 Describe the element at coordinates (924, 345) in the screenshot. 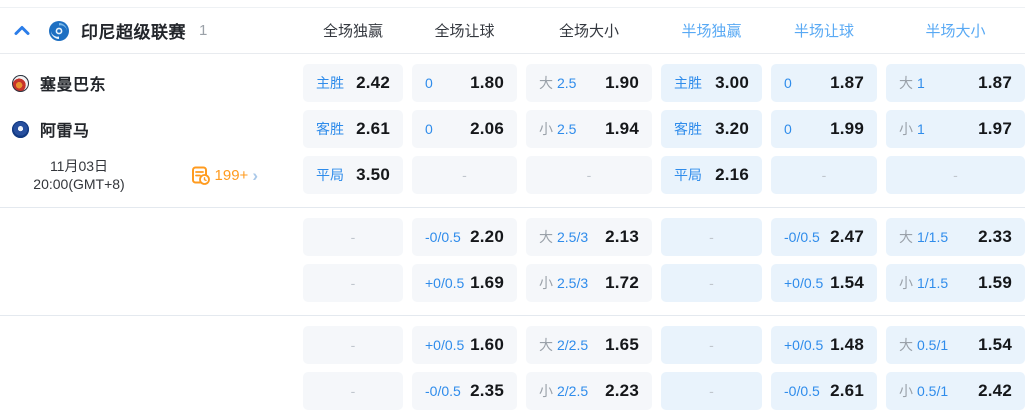

I see `odds-line-label: 大 0.5/1` at that location.